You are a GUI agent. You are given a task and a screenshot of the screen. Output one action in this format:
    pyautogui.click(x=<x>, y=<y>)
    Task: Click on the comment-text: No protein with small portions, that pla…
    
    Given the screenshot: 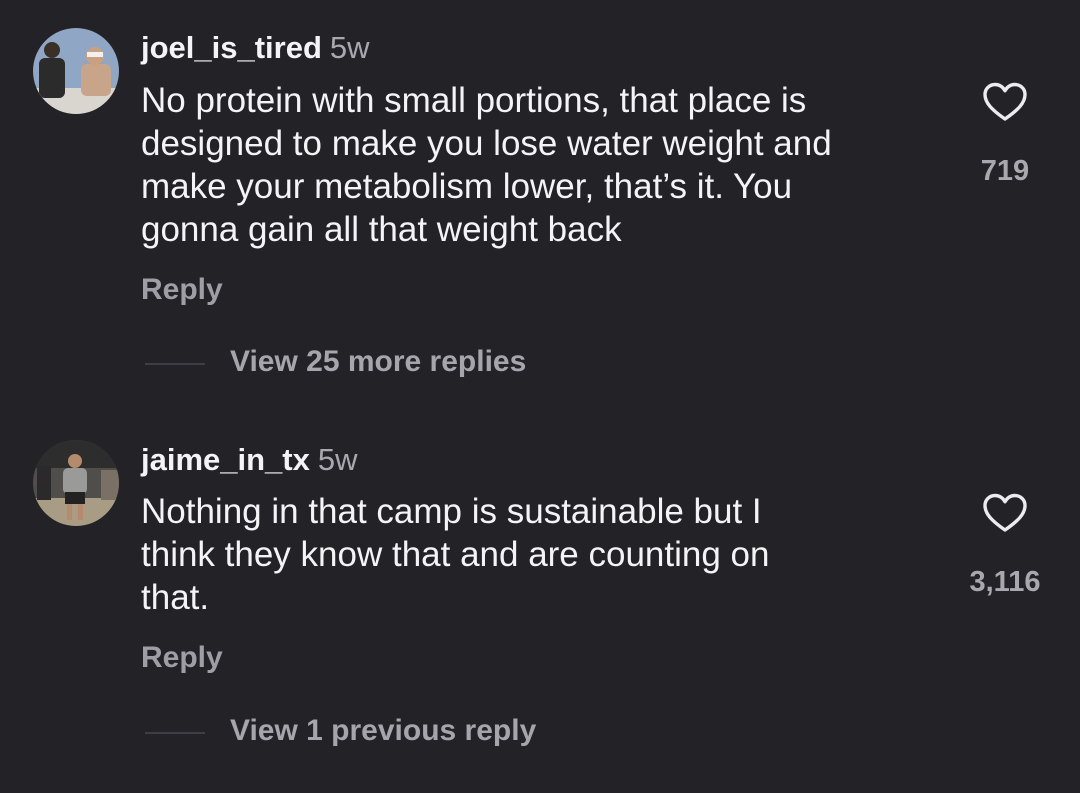 What is the action you would take?
    pyautogui.click(x=486, y=165)
    